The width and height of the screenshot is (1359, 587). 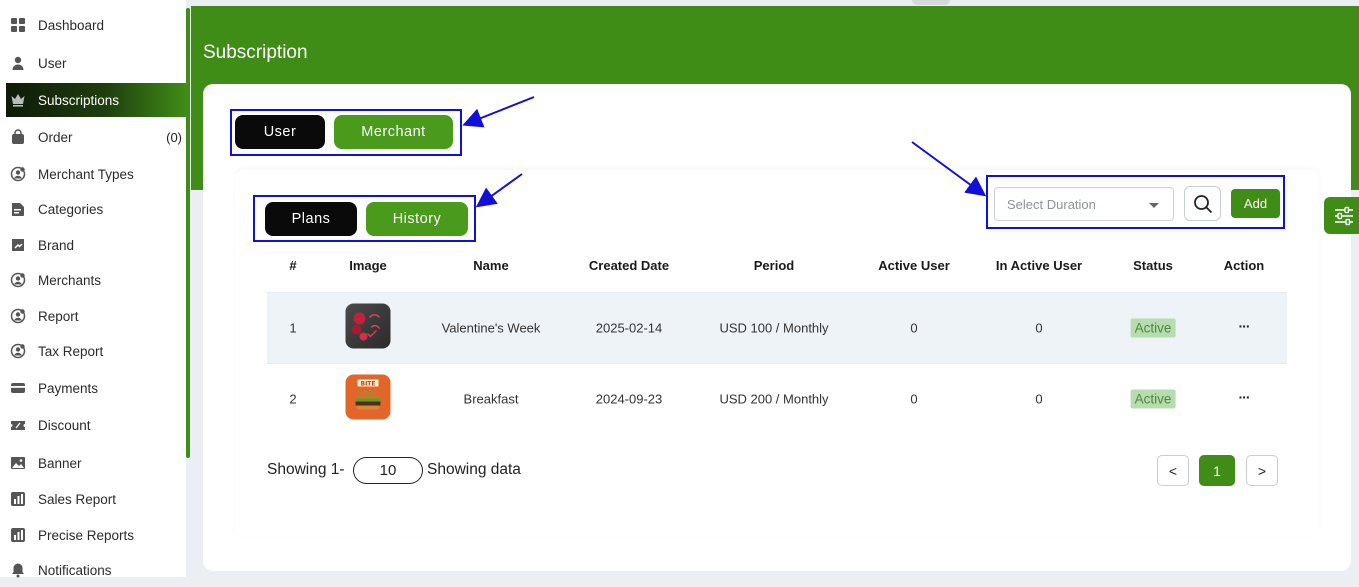 I want to click on dashboard-grid-icon, so click(x=18, y=25).